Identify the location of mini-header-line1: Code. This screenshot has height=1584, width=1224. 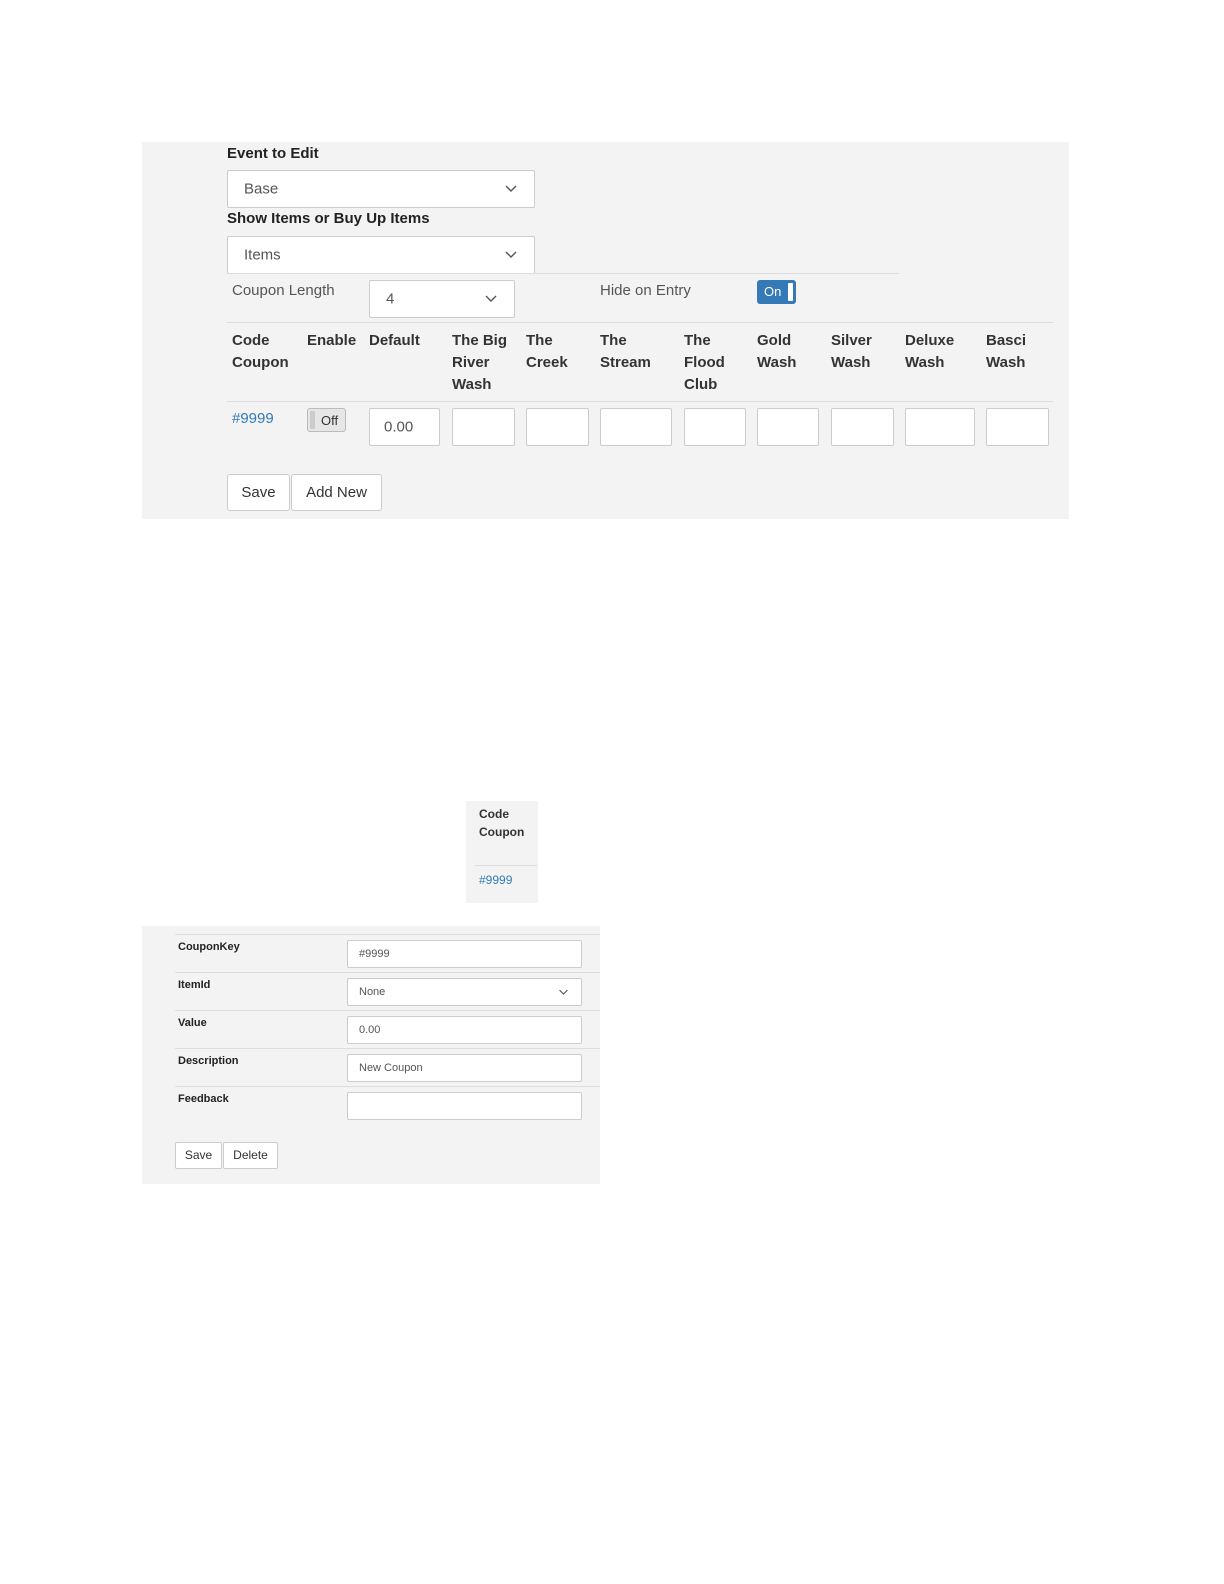
(494, 814).